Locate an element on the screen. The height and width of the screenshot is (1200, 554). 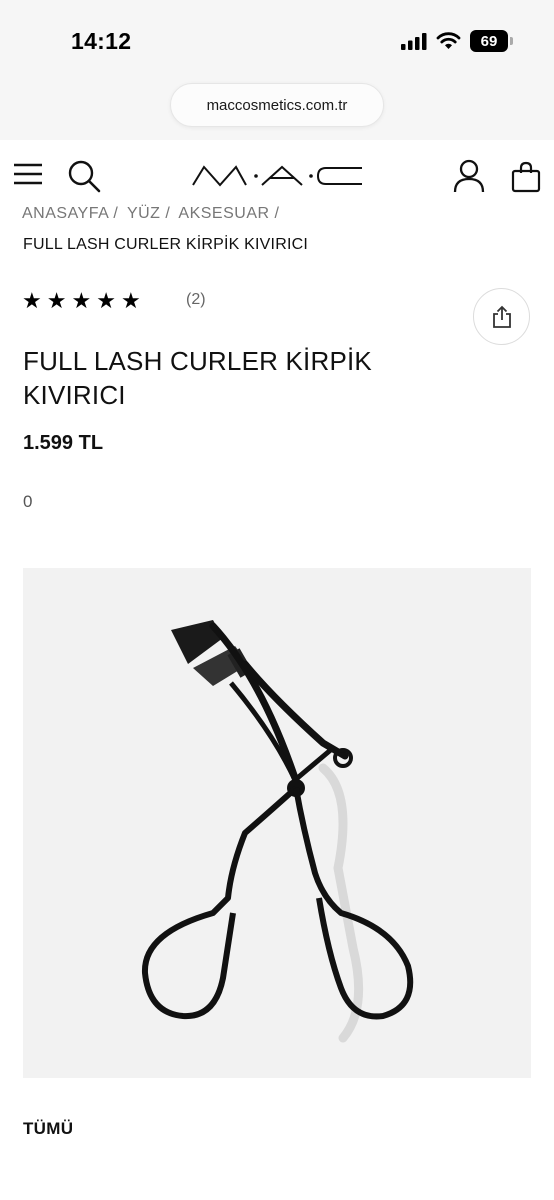
breadcrumb-link-accessories: AKSESUAR / is located at coordinates (228, 212).